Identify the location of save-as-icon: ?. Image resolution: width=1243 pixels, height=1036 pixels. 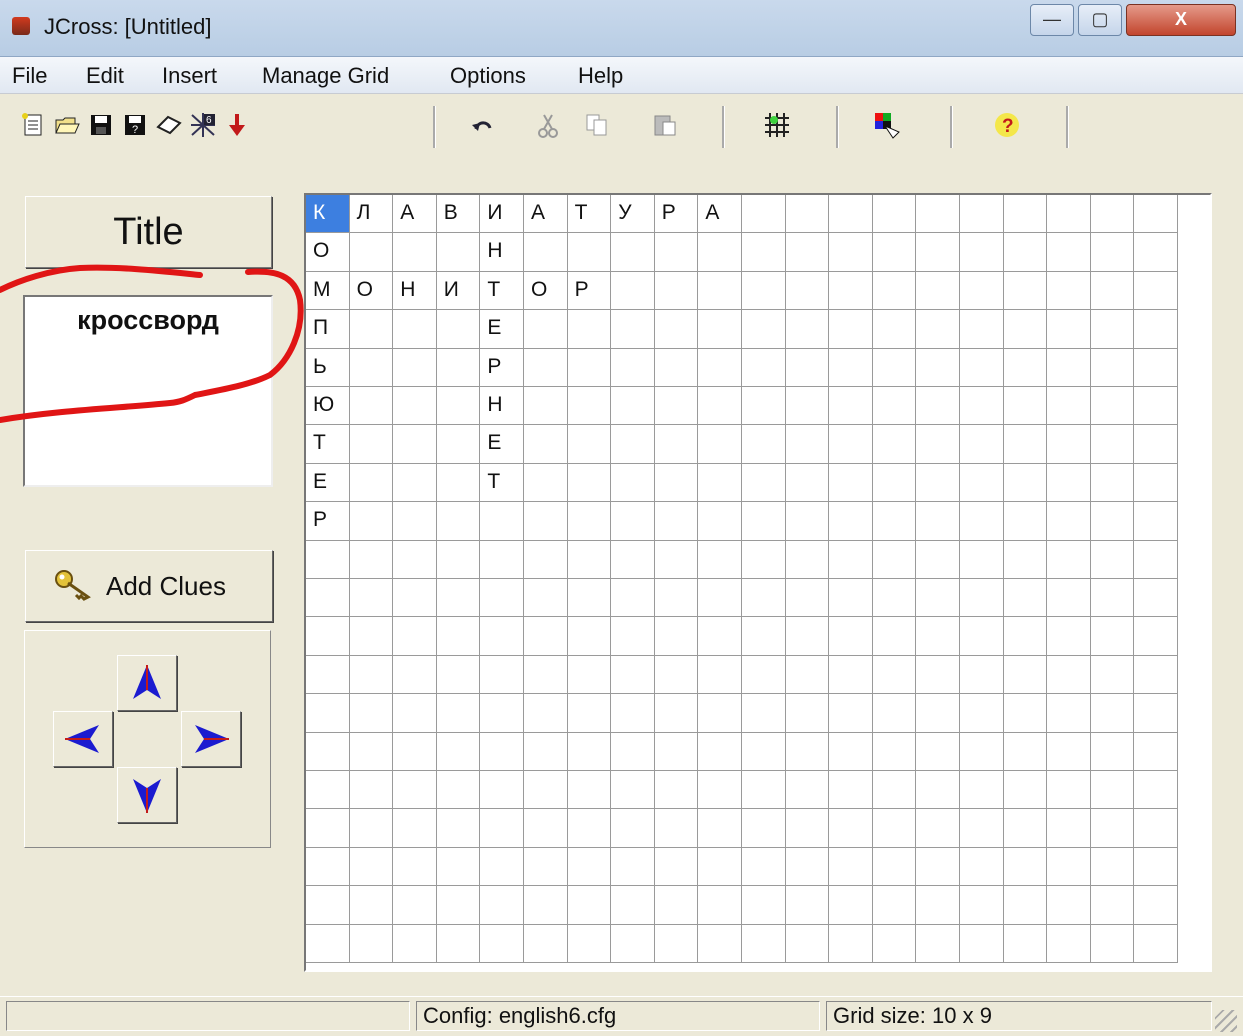
(135, 125).